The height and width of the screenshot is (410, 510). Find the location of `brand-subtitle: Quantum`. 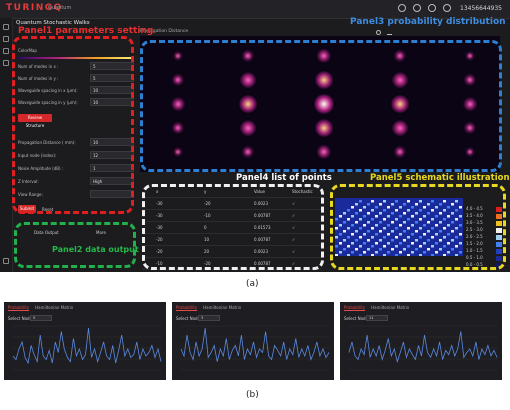

brand-subtitle: Quantum is located at coordinates (60, 8).